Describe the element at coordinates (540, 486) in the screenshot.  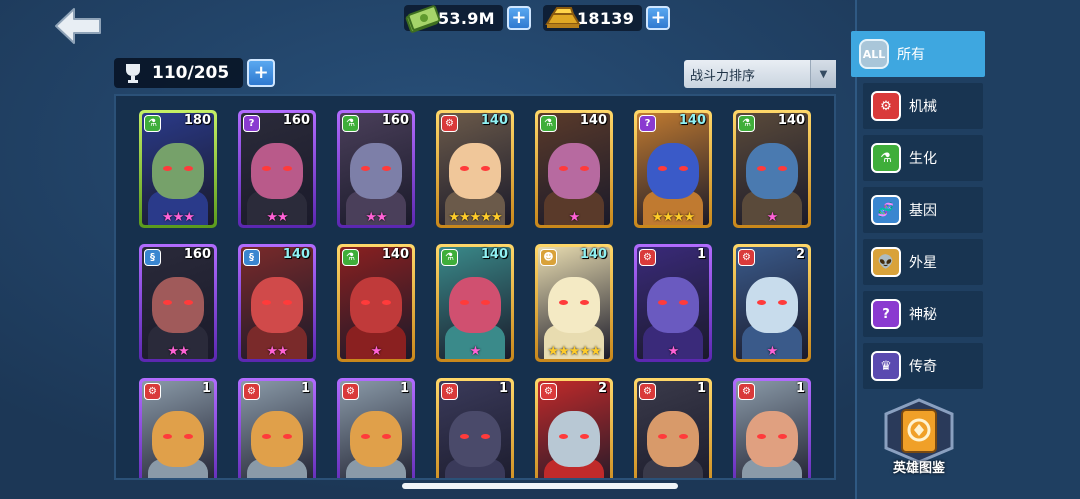
I see `home-indicator` at that location.